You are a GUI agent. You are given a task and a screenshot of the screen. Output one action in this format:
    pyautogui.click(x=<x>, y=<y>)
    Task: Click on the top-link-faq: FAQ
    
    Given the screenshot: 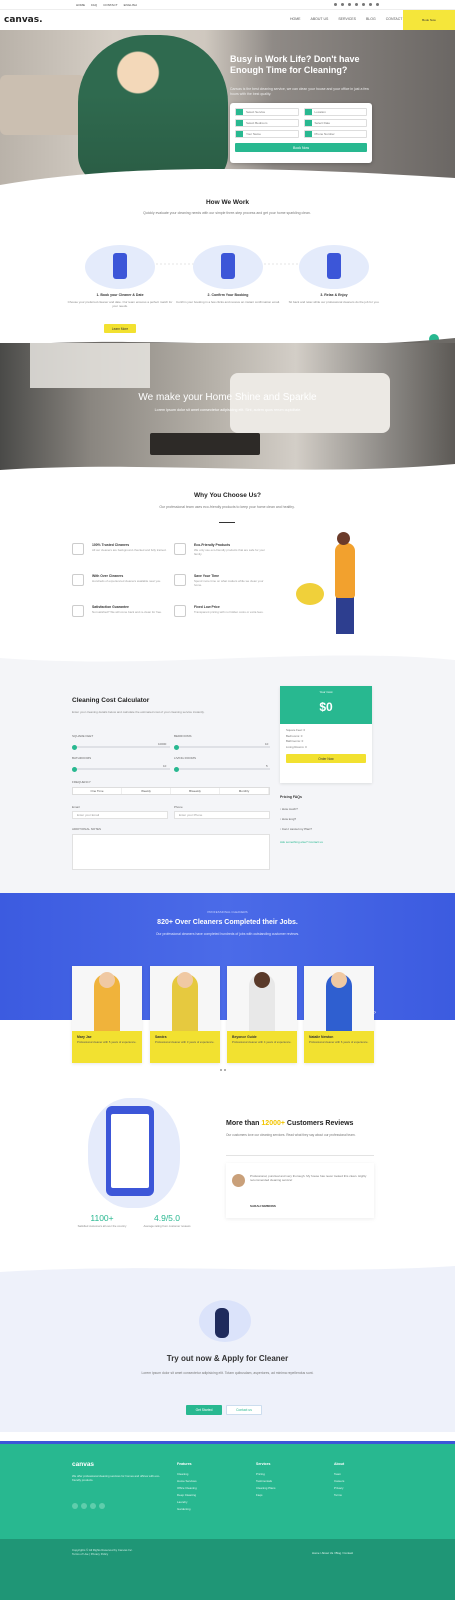 What is the action you would take?
    pyautogui.click(x=94, y=5)
    